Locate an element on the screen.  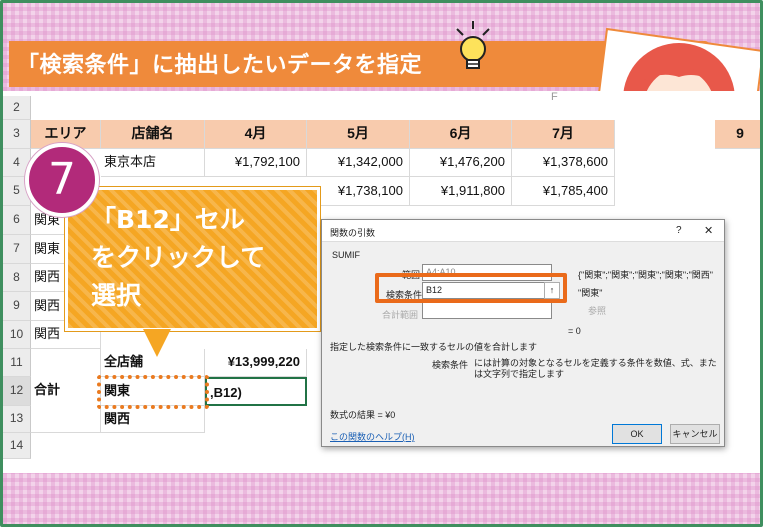
arg-help-label: 検索条件 is located at coordinates (450, 365).